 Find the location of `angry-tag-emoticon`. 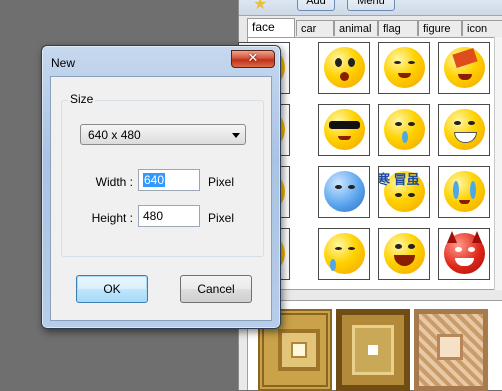

angry-tag-emoticon is located at coordinates (464, 67).